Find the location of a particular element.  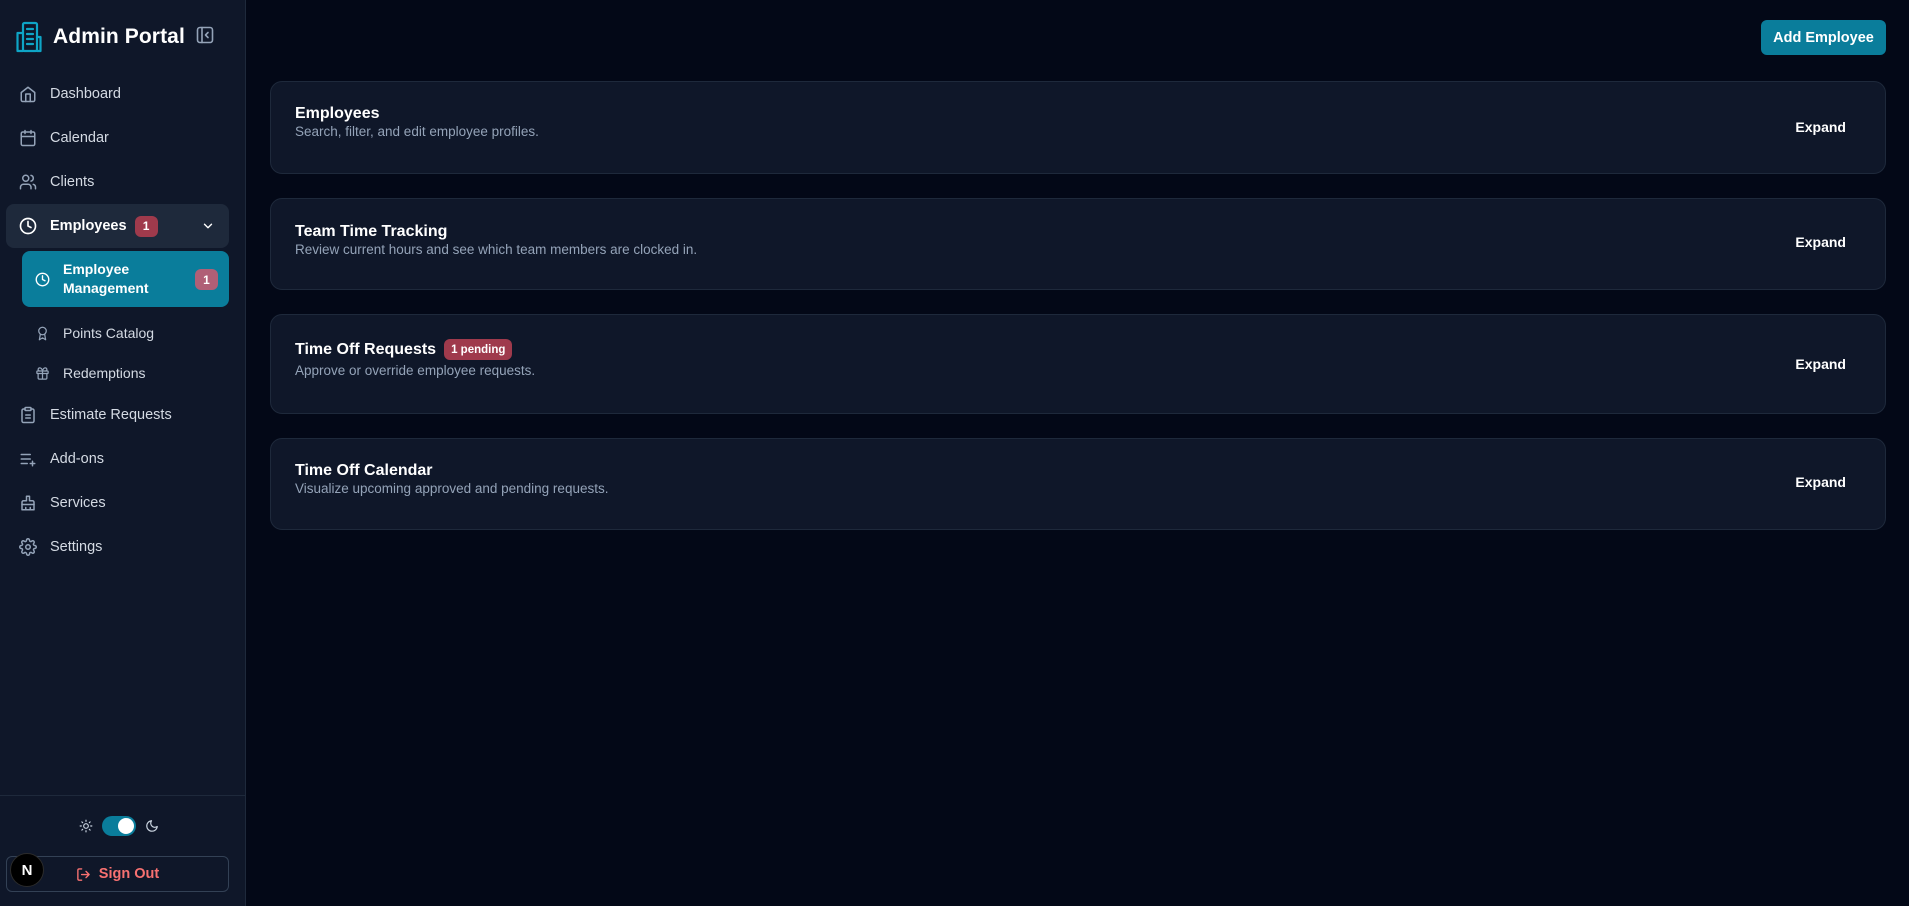

card-title-row: Time Off Requests 1 pending is located at coordinates (404, 349).